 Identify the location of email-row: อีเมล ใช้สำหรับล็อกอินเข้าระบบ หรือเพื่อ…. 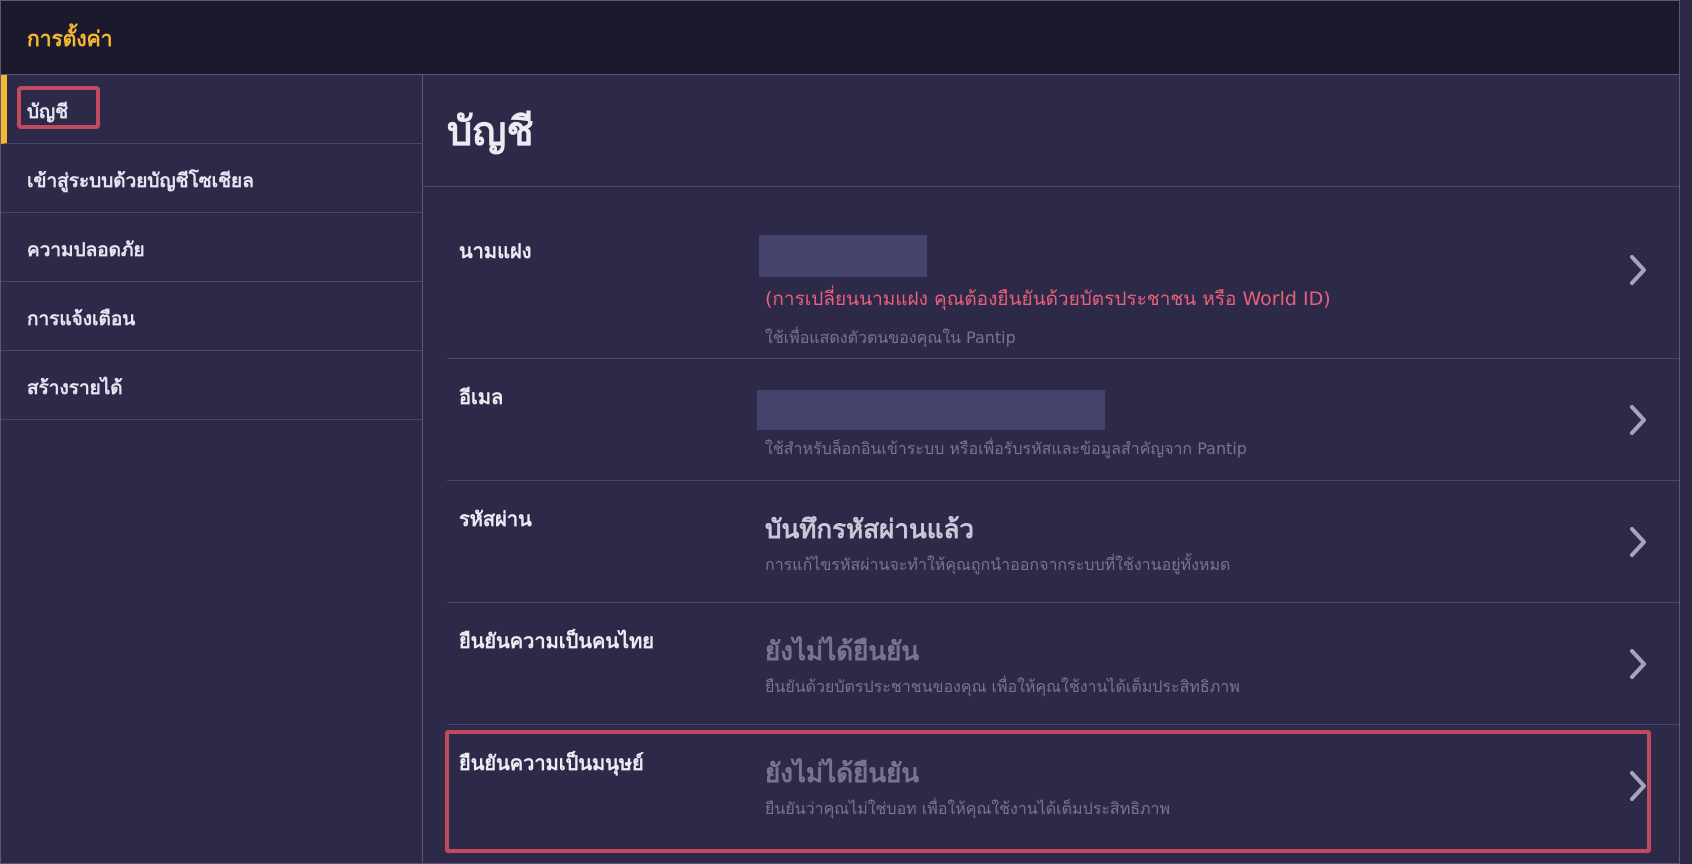
(1063, 420).